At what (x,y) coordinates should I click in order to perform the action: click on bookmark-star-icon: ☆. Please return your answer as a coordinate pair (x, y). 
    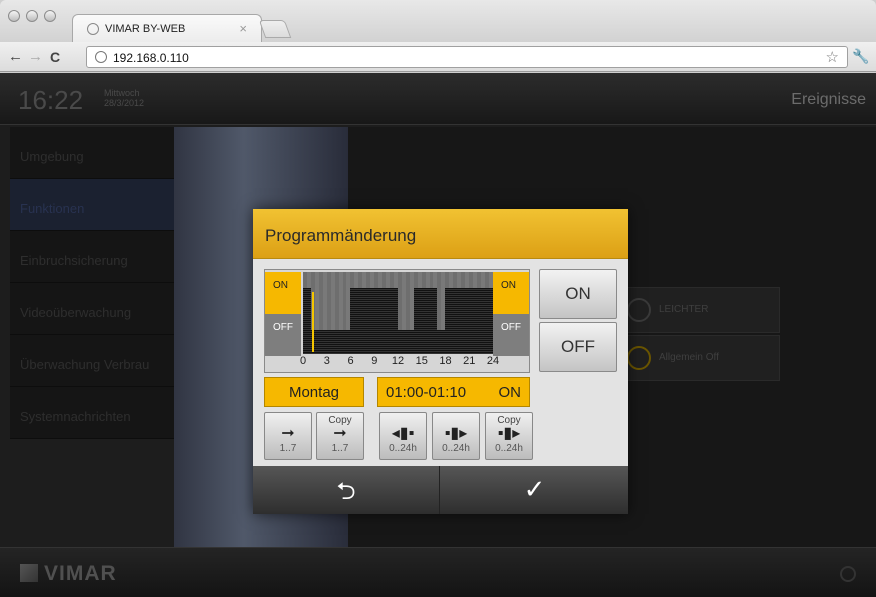
    Looking at the image, I should click on (832, 57).